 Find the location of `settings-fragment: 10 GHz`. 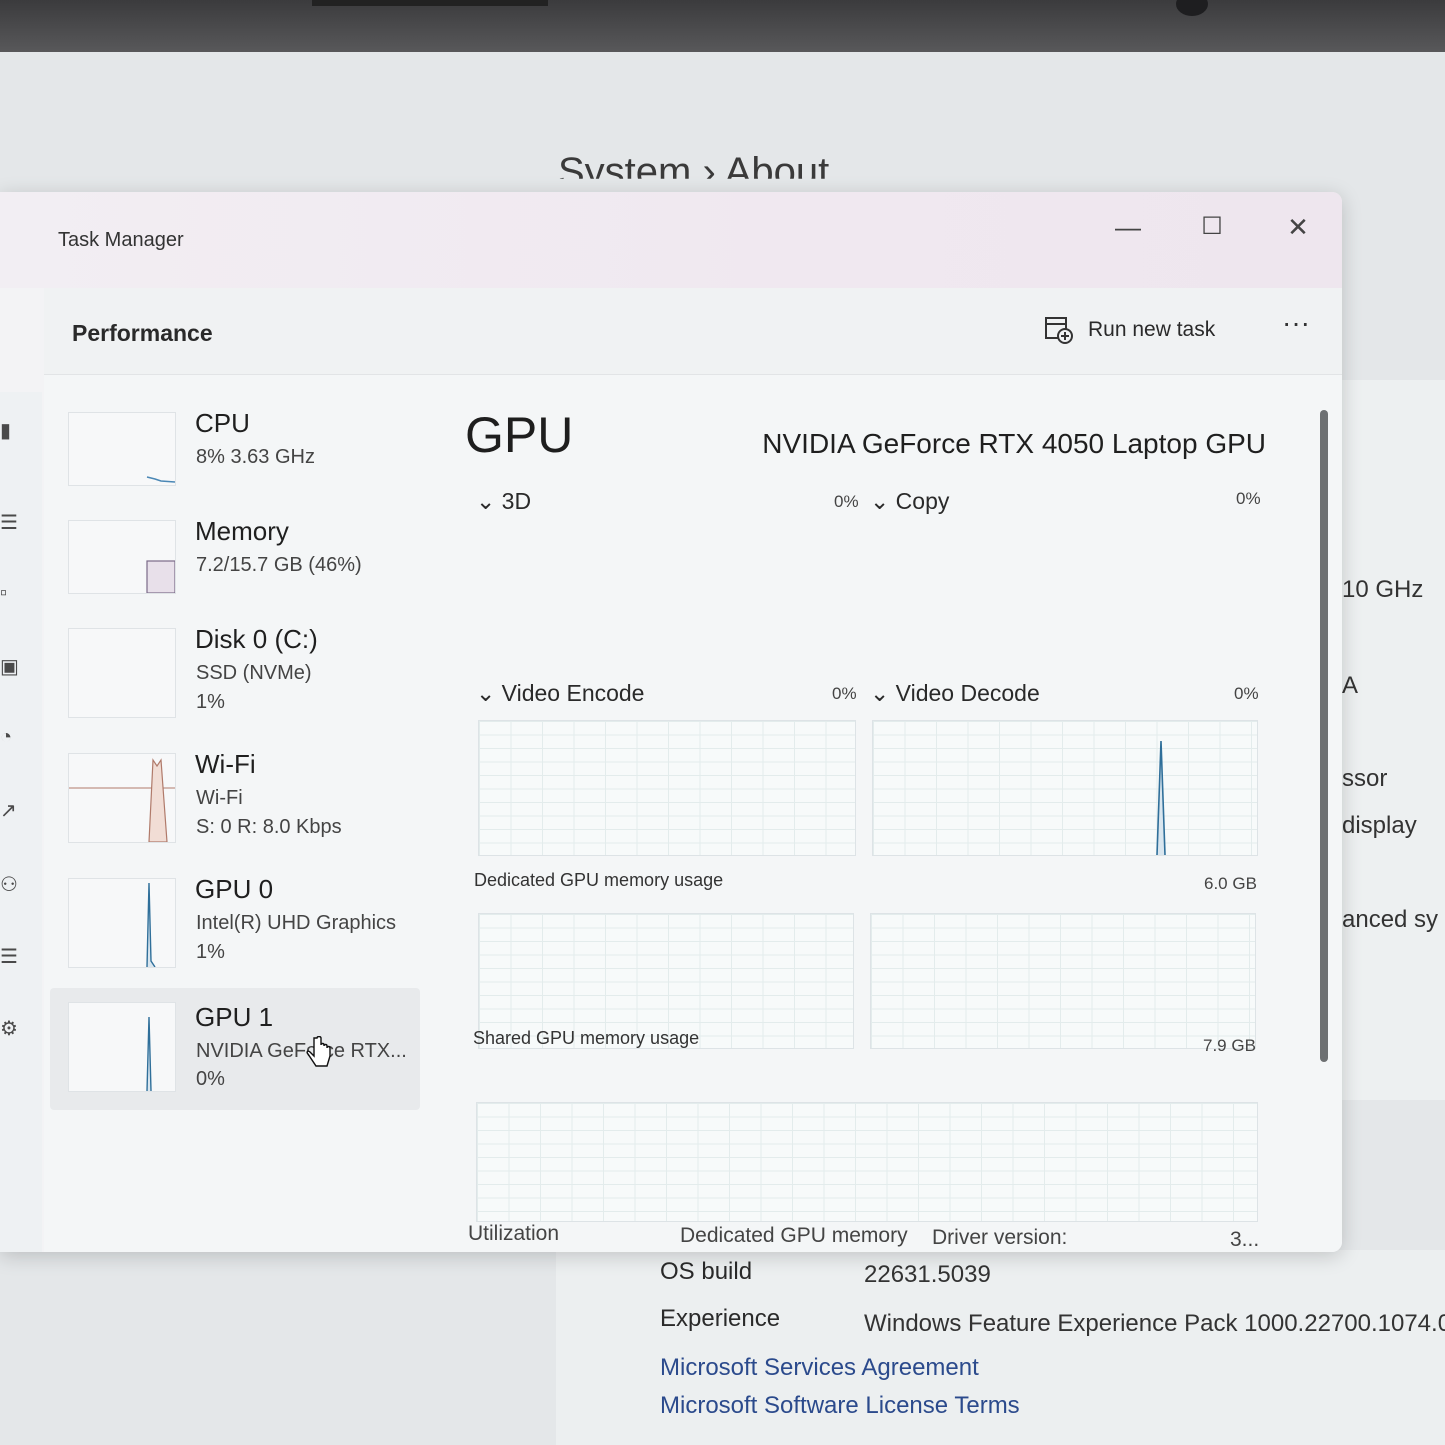

settings-fragment: 10 GHz is located at coordinates (1383, 589).